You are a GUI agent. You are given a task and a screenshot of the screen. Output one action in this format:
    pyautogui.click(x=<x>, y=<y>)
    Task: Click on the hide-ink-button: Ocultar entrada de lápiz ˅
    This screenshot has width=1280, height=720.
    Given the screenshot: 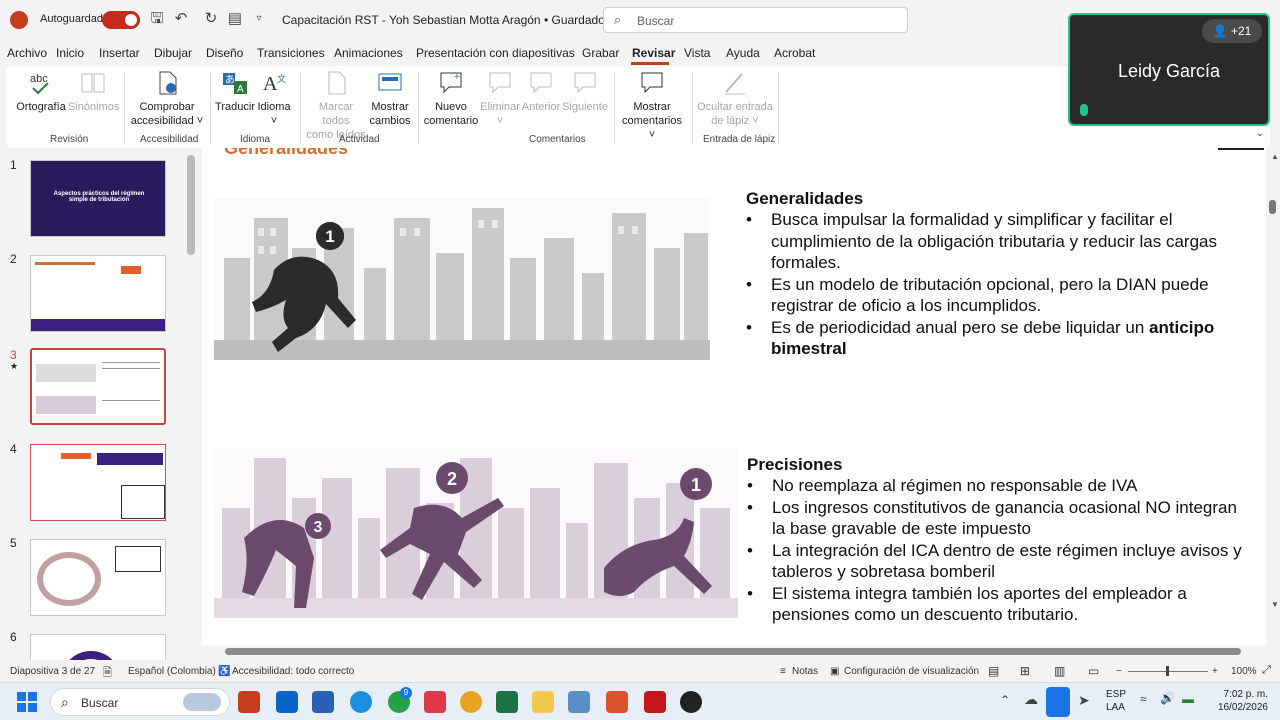 What is the action you would take?
    pyautogui.click(x=735, y=99)
    